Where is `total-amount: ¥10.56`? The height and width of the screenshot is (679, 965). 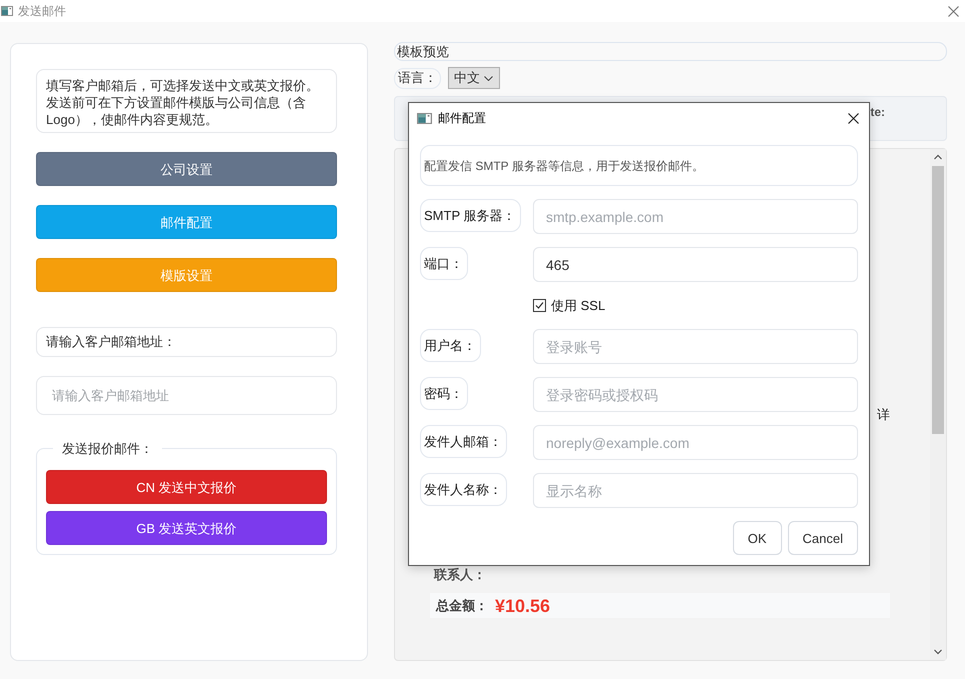 total-amount: ¥10.56 is located at coordinates (522, 606).